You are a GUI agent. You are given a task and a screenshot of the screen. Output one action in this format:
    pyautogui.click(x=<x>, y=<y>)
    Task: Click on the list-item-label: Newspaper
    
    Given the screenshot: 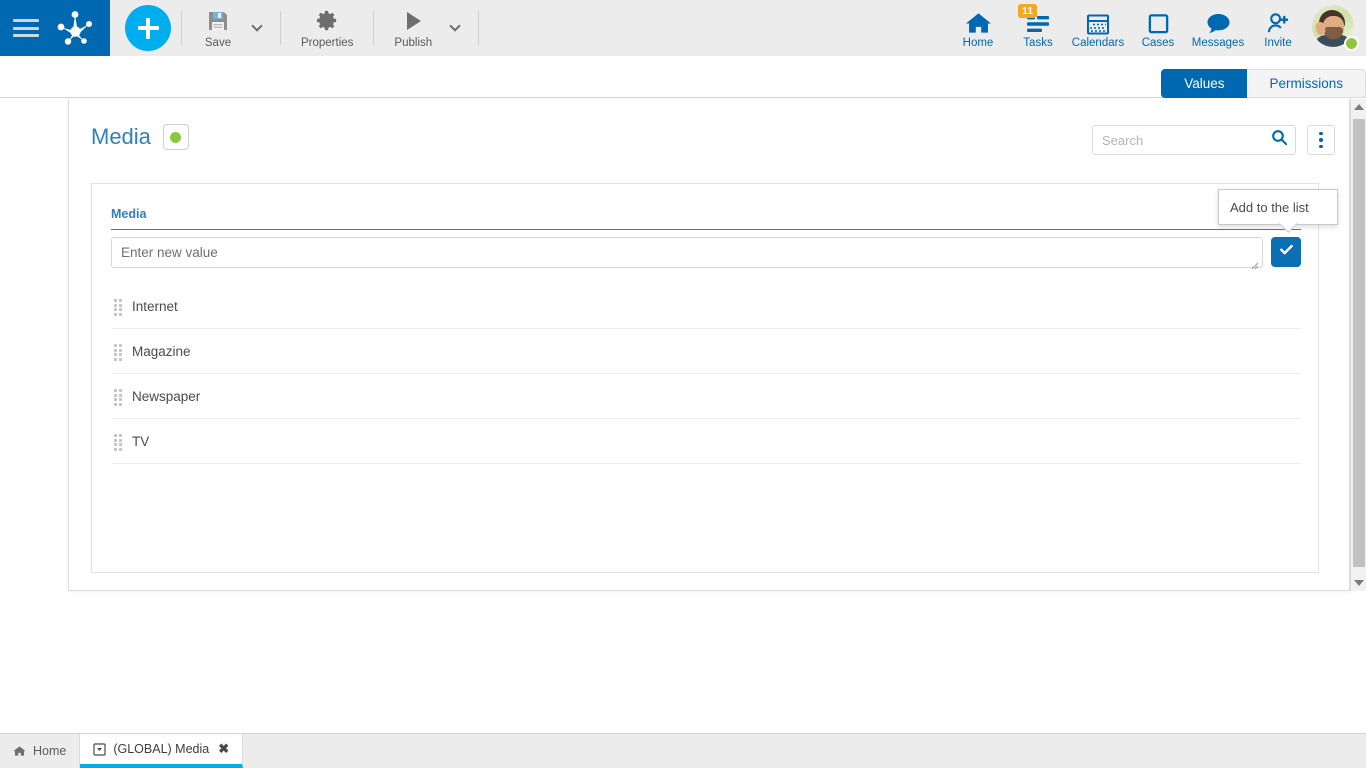 What is the action you would take?
    pyautogui.click(x=166, y=396)
    